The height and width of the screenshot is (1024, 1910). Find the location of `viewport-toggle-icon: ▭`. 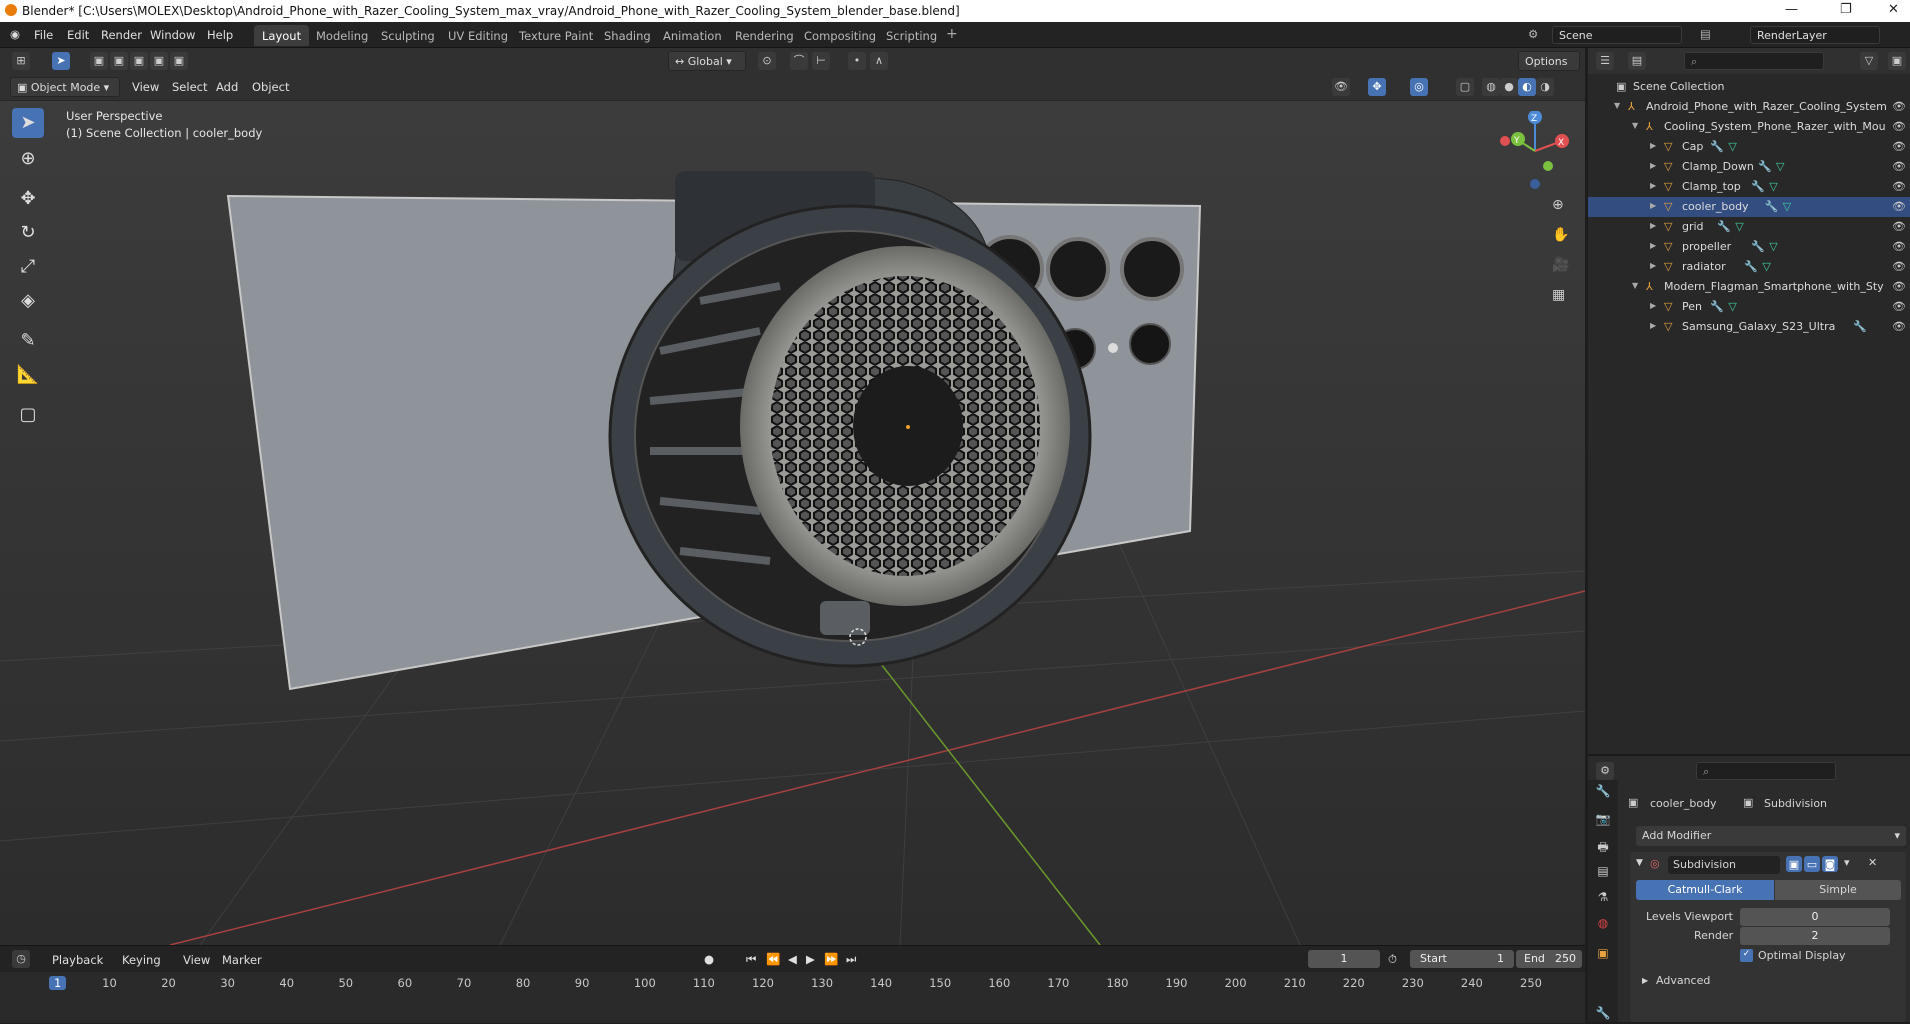

viewport-toggle-icon: ▭ is located at coordinates (1812, 864).